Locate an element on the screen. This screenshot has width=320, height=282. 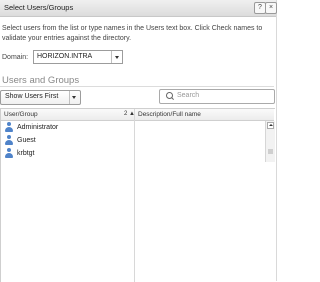
row-name: Administrator is located at coordinates (38, 127).